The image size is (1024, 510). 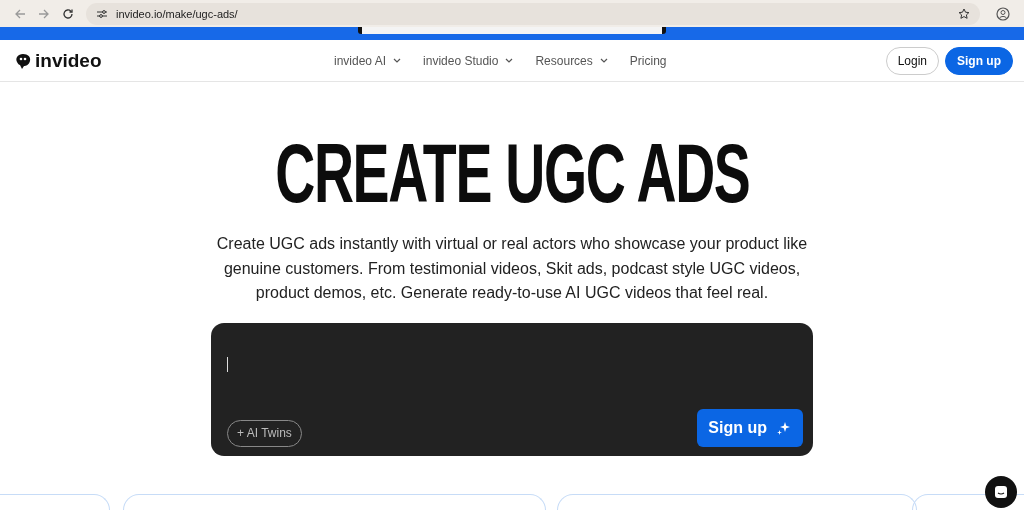 I want to click on signup-button: Sign up, so click(x=979, y=60).